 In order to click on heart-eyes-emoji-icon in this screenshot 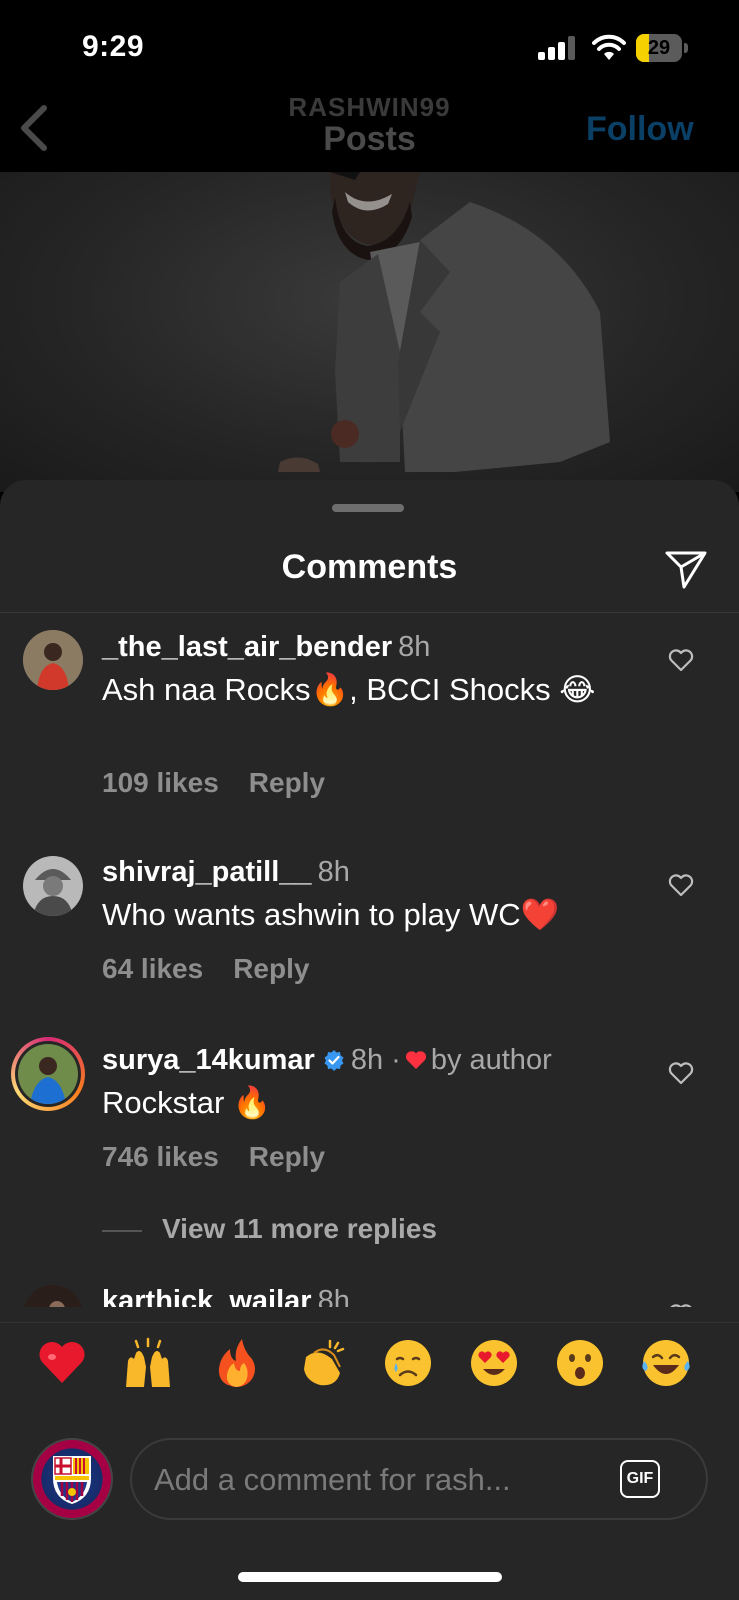, I will do `click(494, 1363)`.